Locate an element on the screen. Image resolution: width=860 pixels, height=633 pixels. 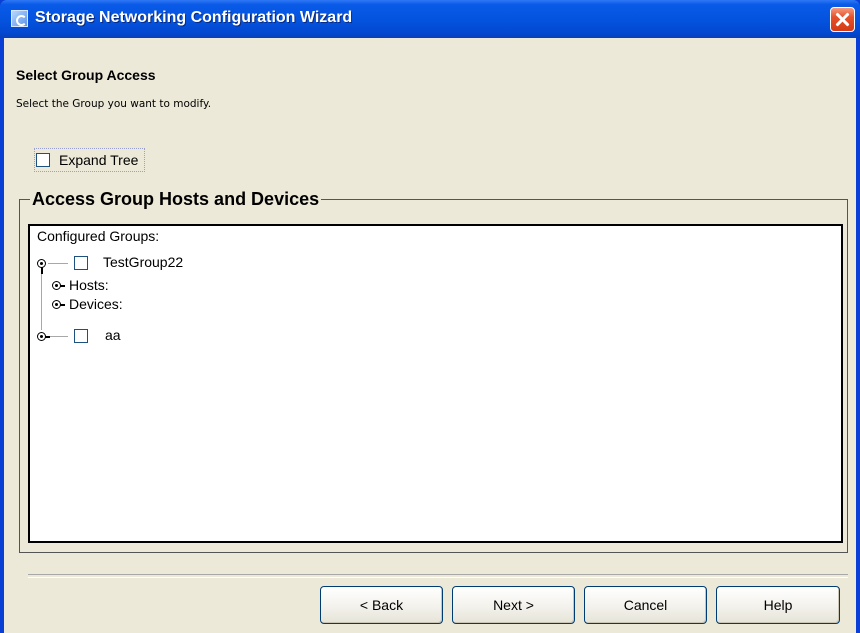
expand-tree-checkbox-box is located at coordinates (43, 160).